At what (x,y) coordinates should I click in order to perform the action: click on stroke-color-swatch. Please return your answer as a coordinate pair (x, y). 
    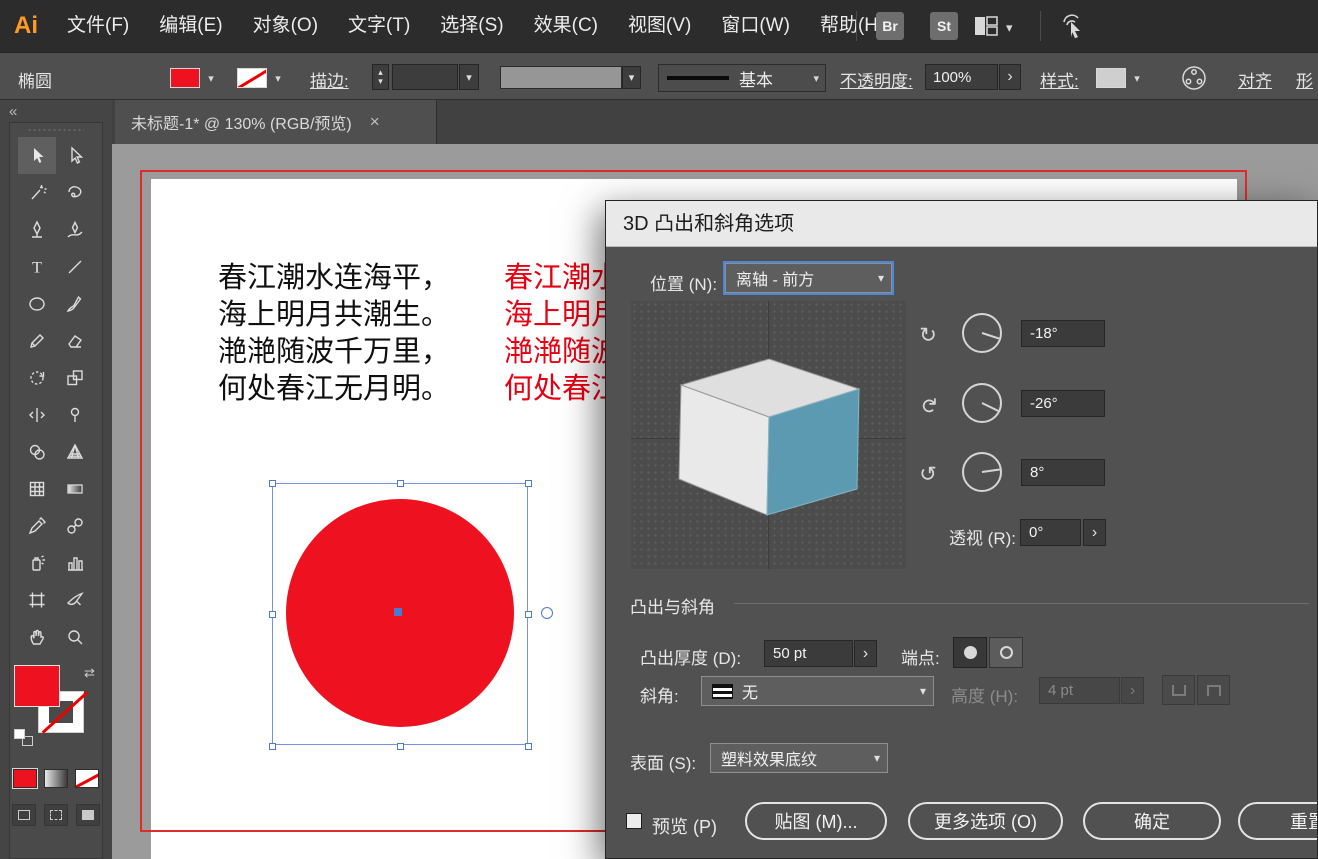
    Looking at the image, I should click on (252, 78).